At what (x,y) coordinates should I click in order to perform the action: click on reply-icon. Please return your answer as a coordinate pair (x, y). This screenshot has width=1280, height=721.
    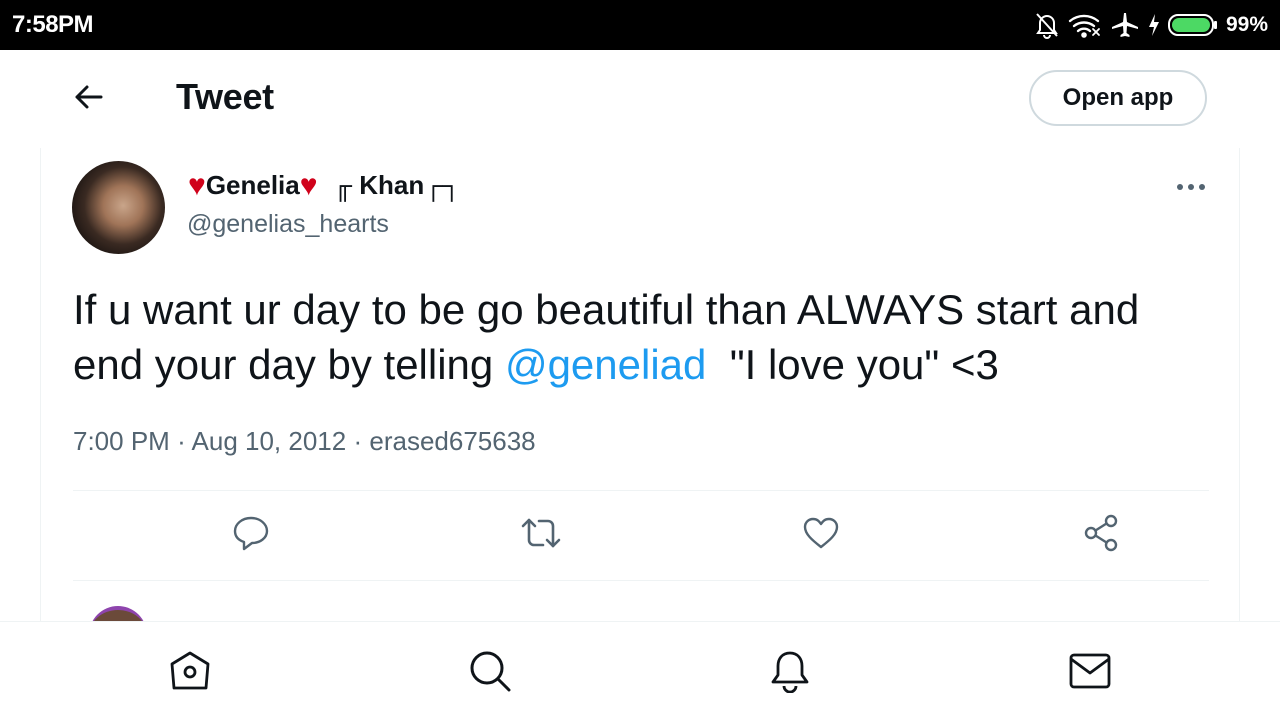
    Looking at the image, I should click on (251, 535).